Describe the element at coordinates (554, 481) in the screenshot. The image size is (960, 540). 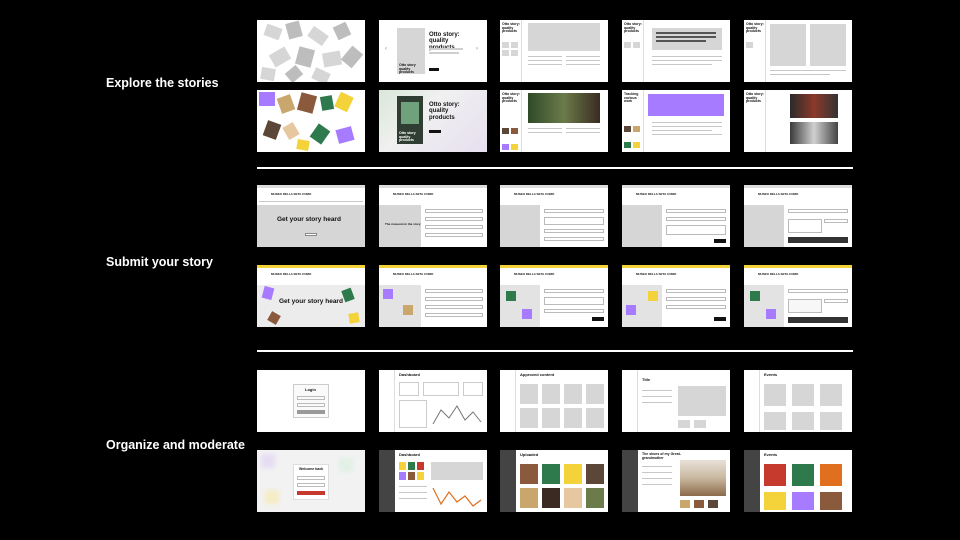
I see `thumb-organize-uploaded-hifi: Uploaded` at that location.